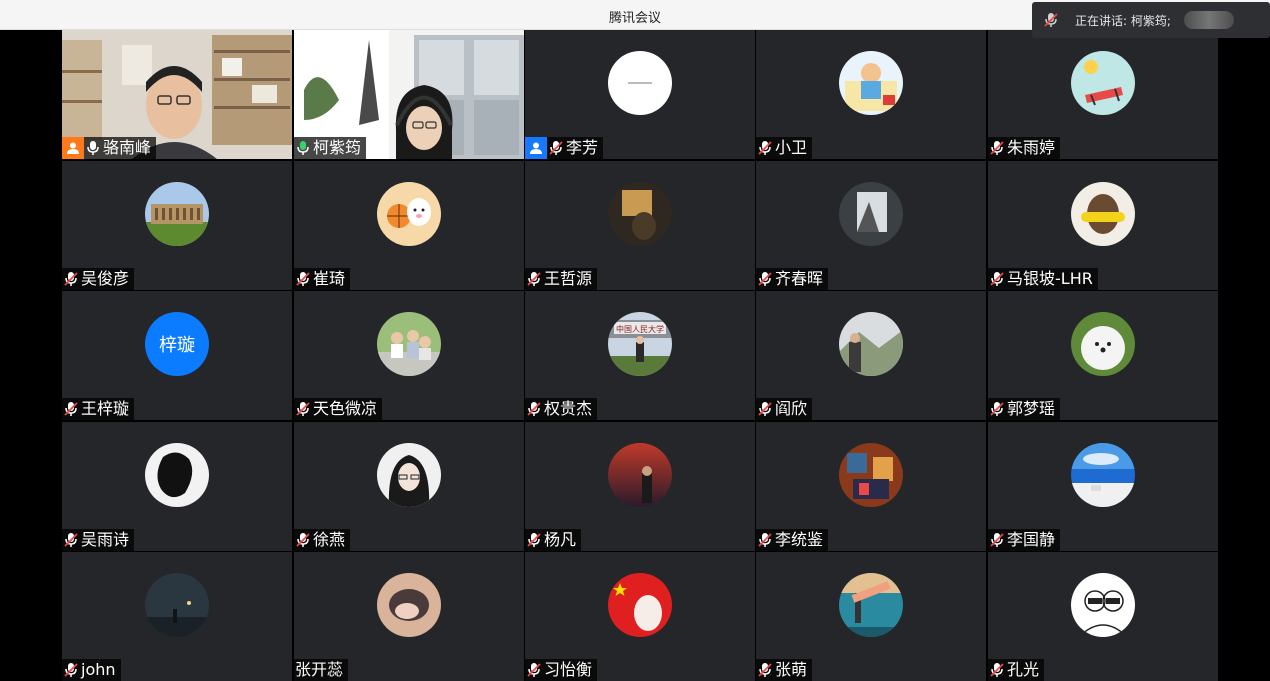  What do you see at coordinates (105, 278) in the screenshot?
I see `participant-name: 吴俊彦` at bounding box center [105, 278].